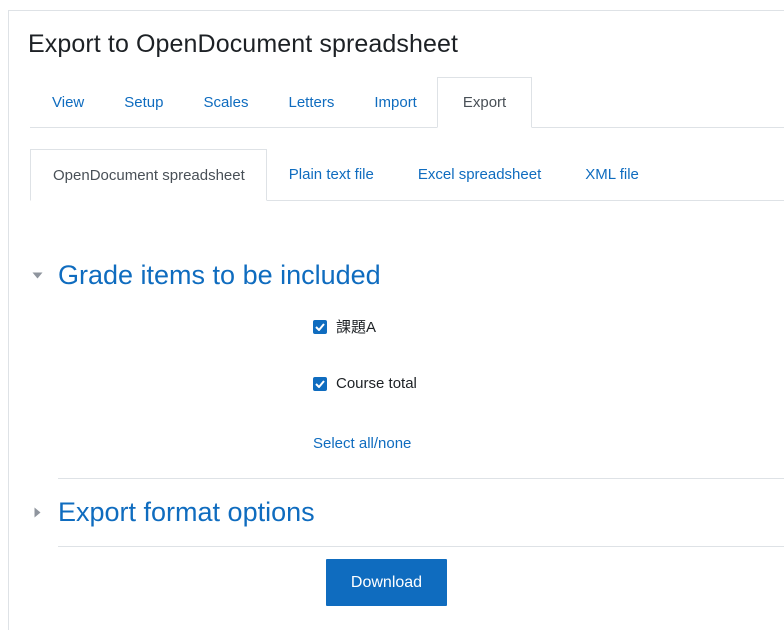  What do you see at coordinates (148, 175) in the screenshot?
I see `tab-opendocument-spreadsheet: OpenDocument spreadsheet` at bounding box center [148, 175].